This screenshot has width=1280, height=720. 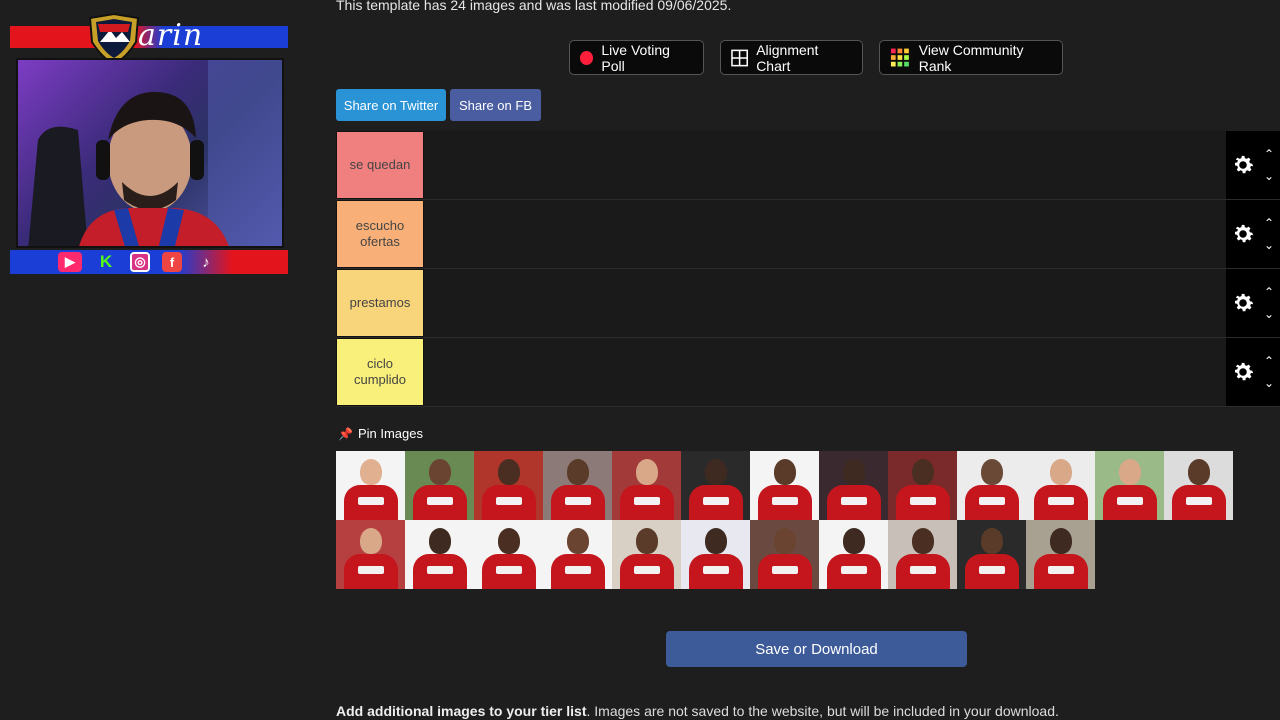 I want to click on rank-grid-icon, so click(x=899, y=57).